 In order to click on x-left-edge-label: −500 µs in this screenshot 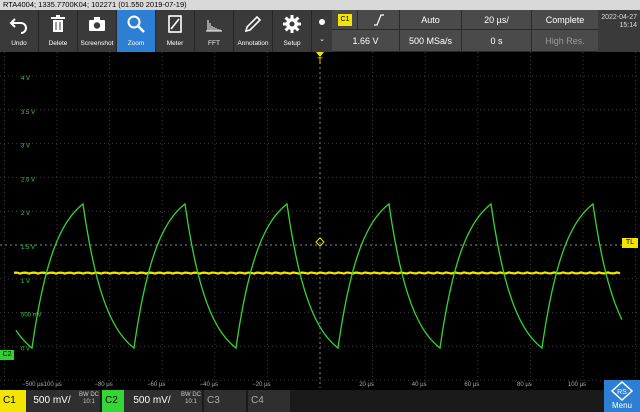, I will do `click(33, 385)`.